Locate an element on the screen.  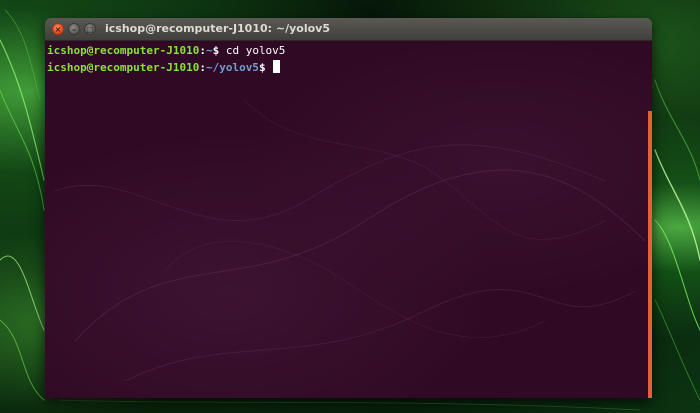
minimize-icon: – is located at coordinates (74, 29).